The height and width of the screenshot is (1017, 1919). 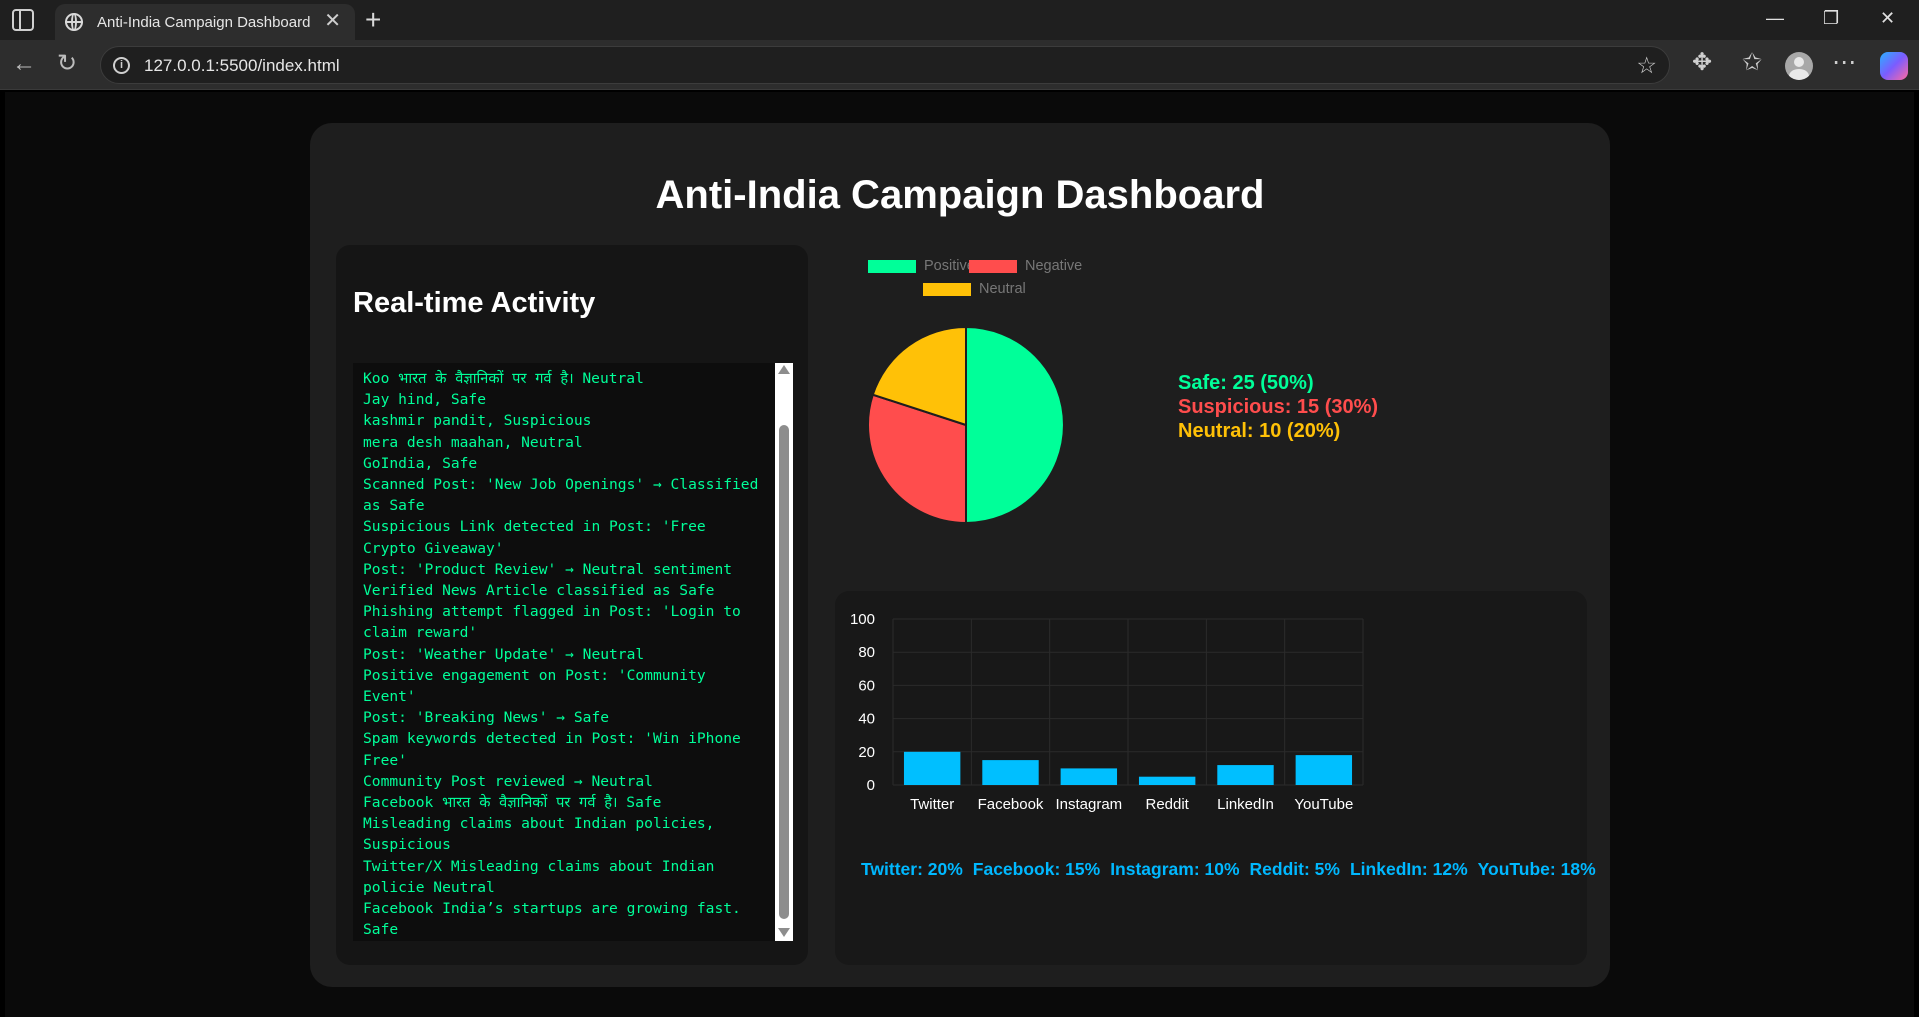 I want to click on bar-youtube, so click(x=1324, y=770).